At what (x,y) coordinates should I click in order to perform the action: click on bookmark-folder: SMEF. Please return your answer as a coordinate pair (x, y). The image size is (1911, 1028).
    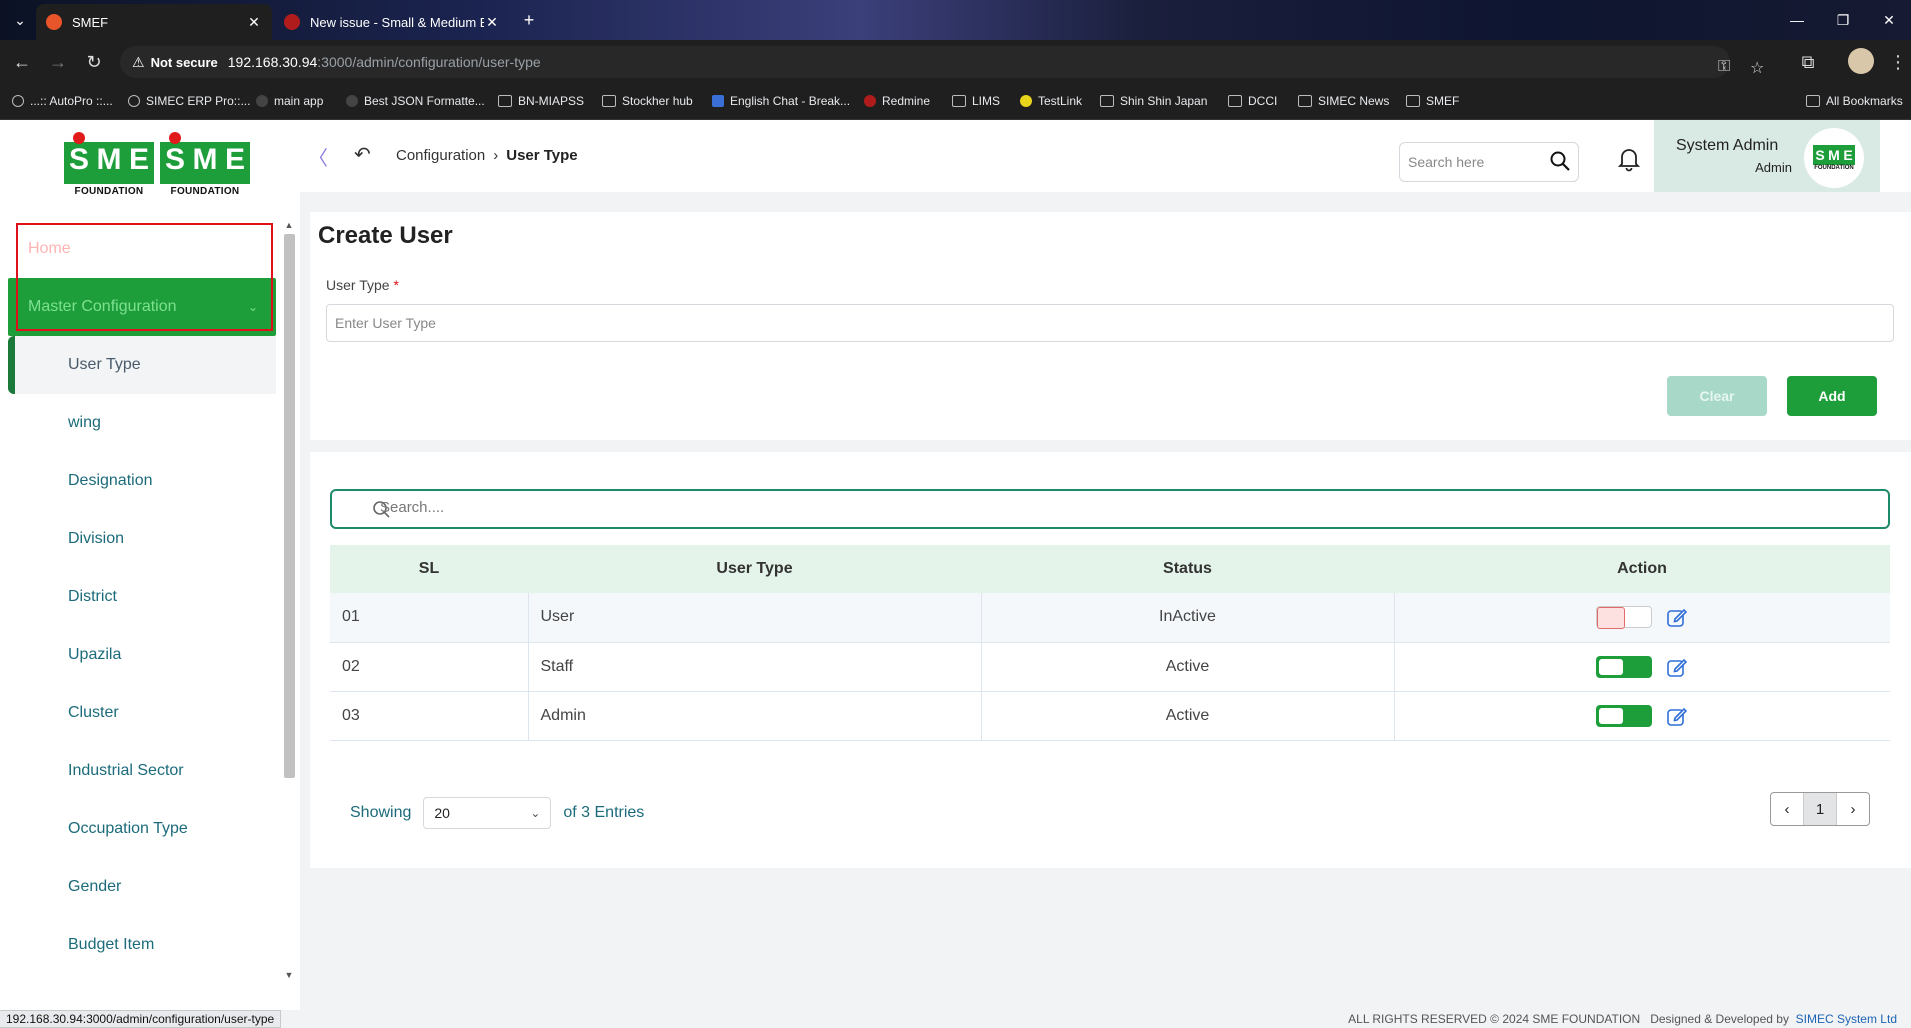
    Looking at the image, I should click on (1432, 101).